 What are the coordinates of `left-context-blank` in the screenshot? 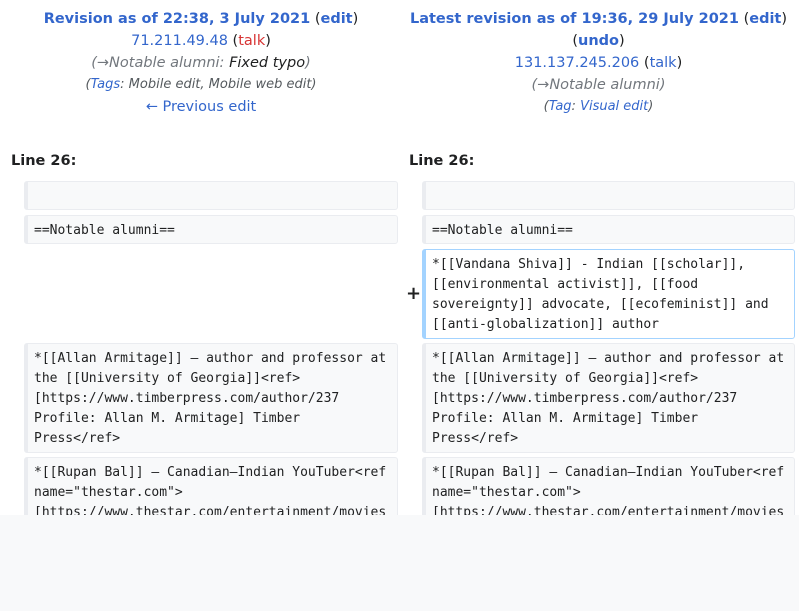 It's located at (211, 195).